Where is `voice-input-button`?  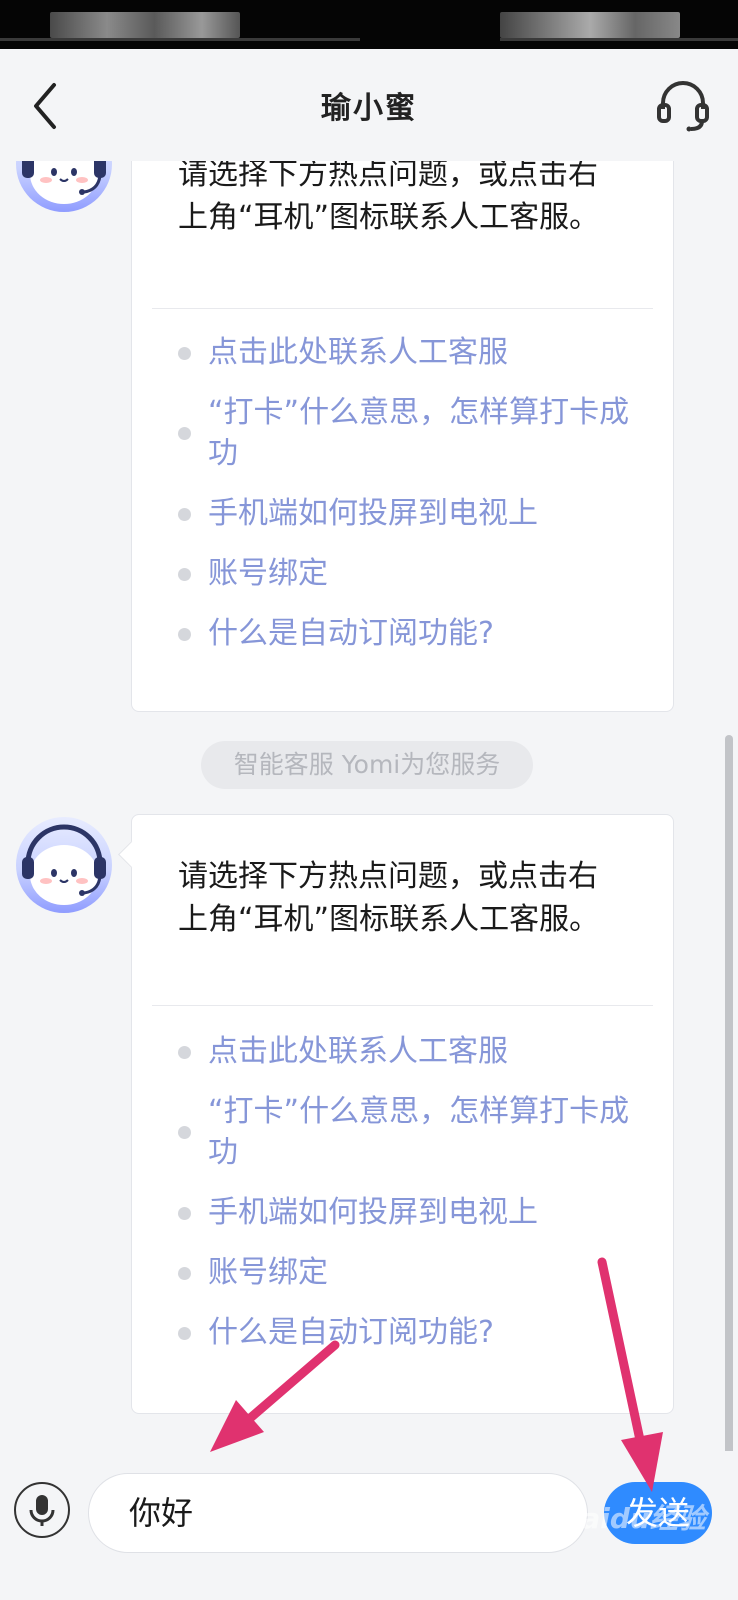 voice-input-button is located at coordinates (42, 1510).